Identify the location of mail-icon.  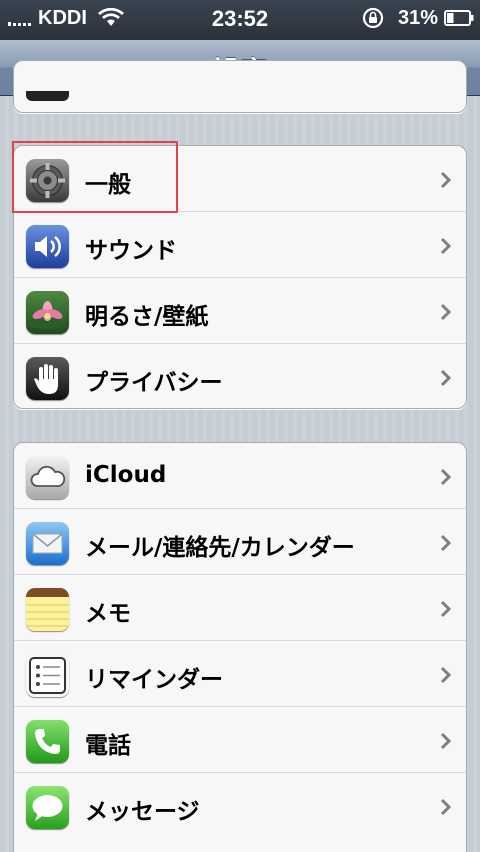
(47, 543).